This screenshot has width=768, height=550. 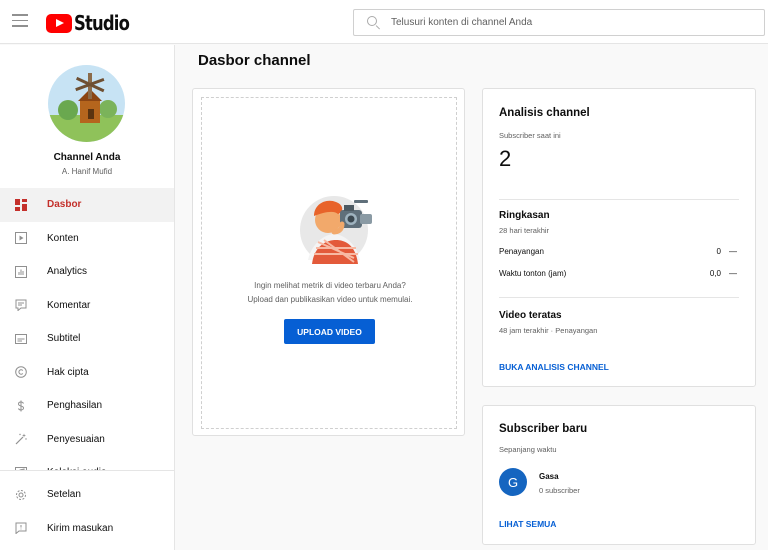 I want to click on settings-icon, so click(x=21, y=495).